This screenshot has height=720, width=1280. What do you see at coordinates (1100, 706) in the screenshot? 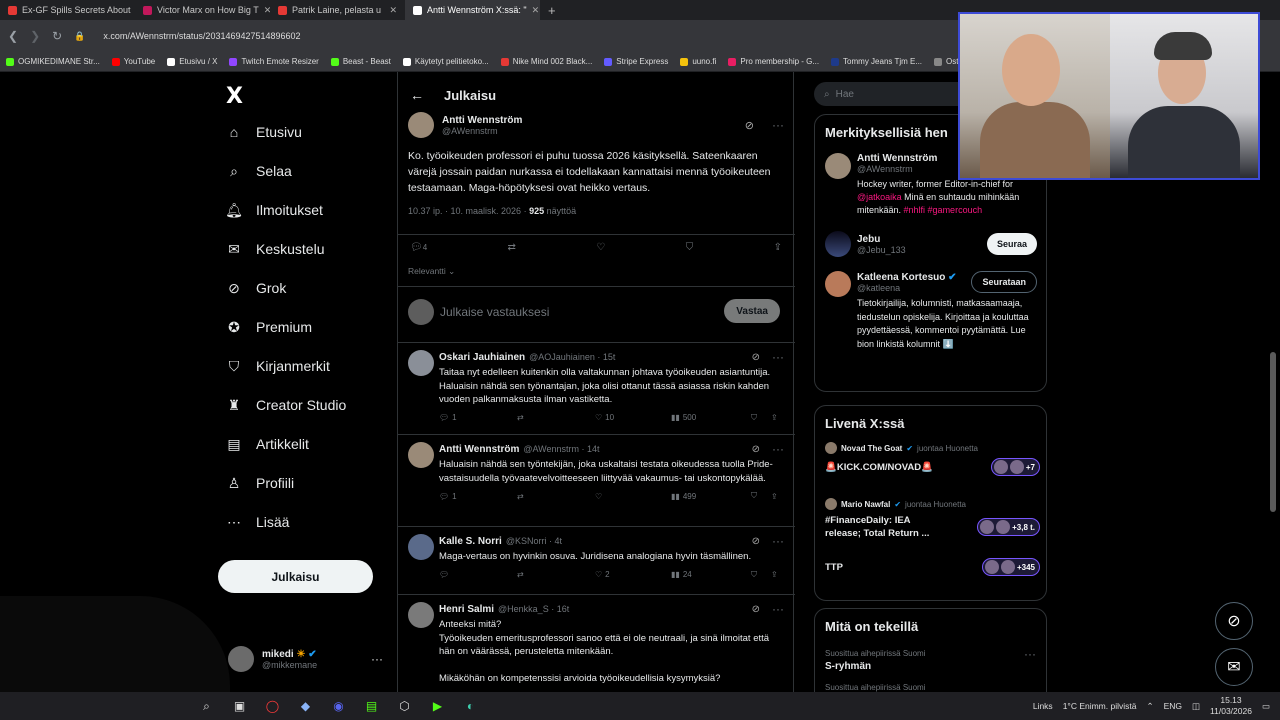
I see `weather-widget: 1°C Enimm. pilvistä` at bounding box center [1100, 706].